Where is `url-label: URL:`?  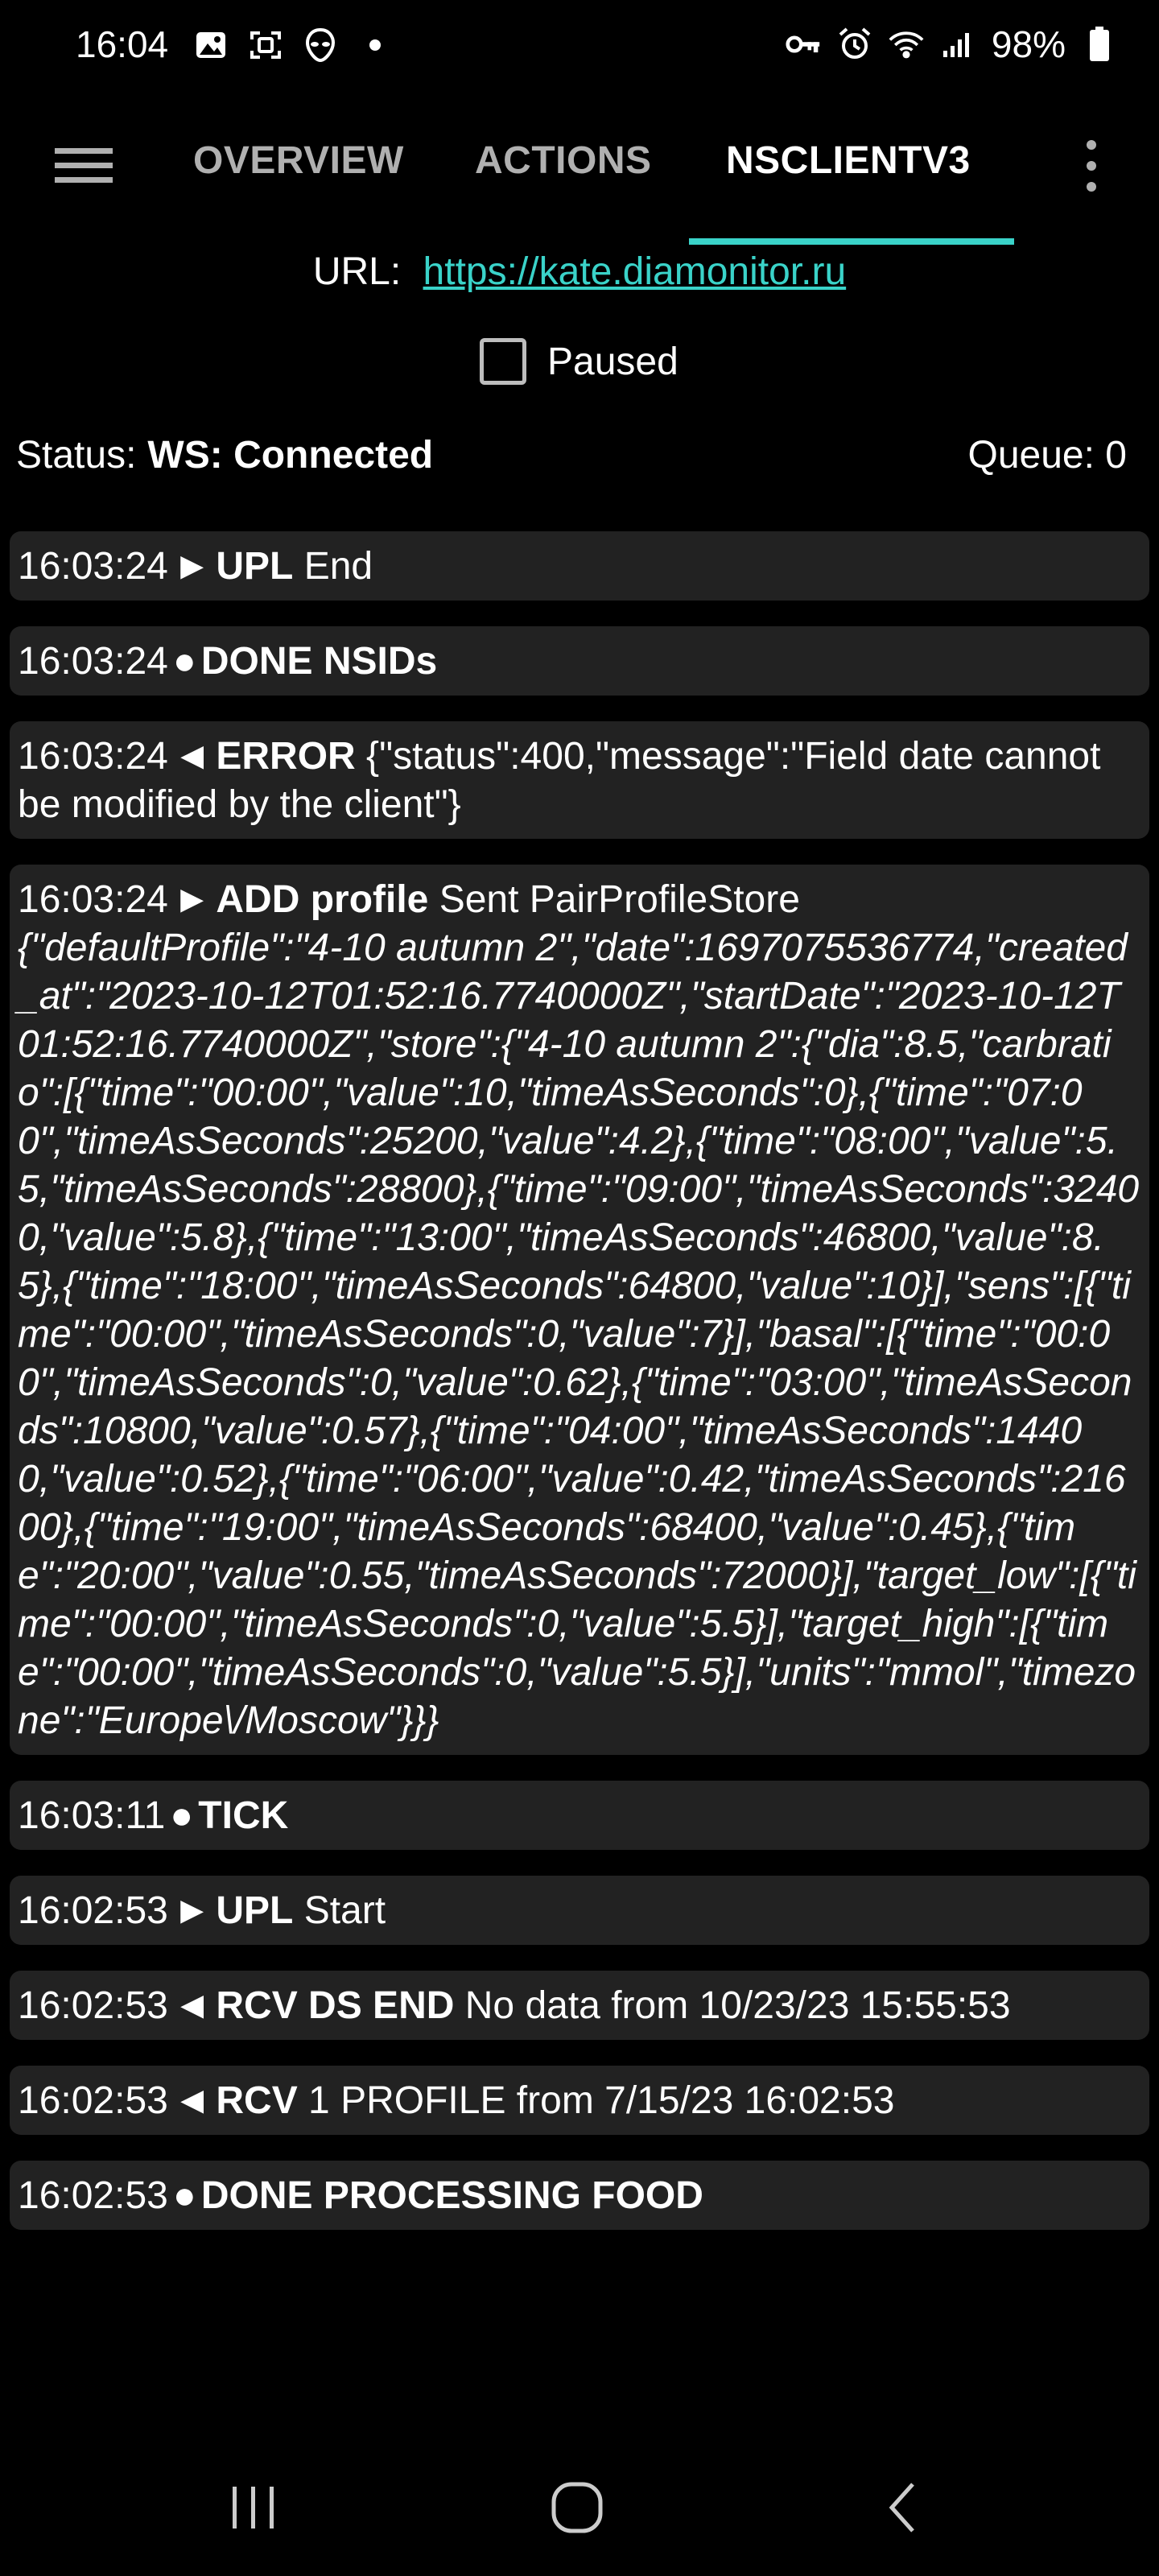 url-label: URL: is located at coordinates (357, 271).